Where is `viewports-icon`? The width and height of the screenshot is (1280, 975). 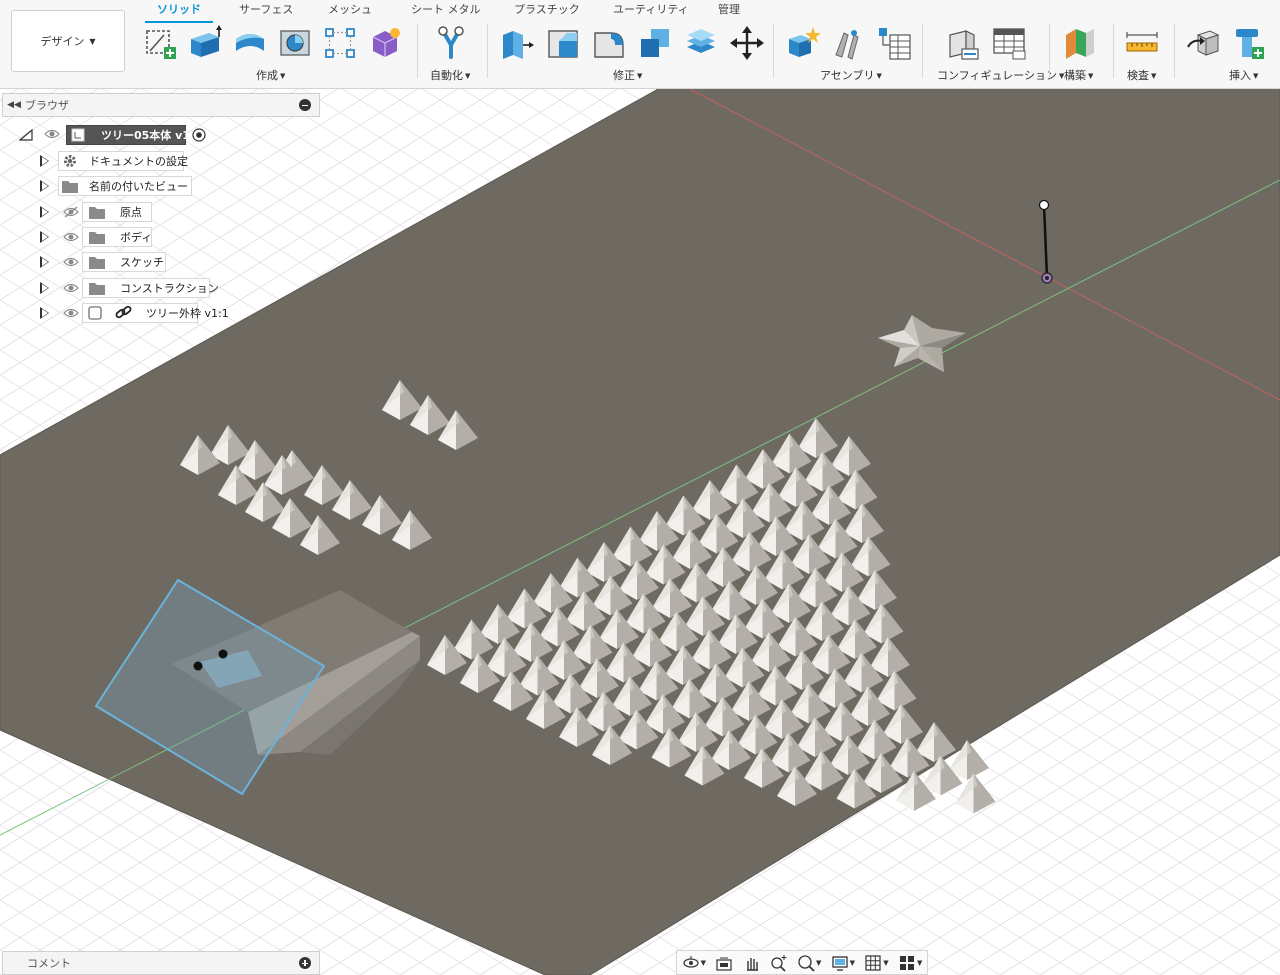
viewports-icon is located at coordinates (906, 962).